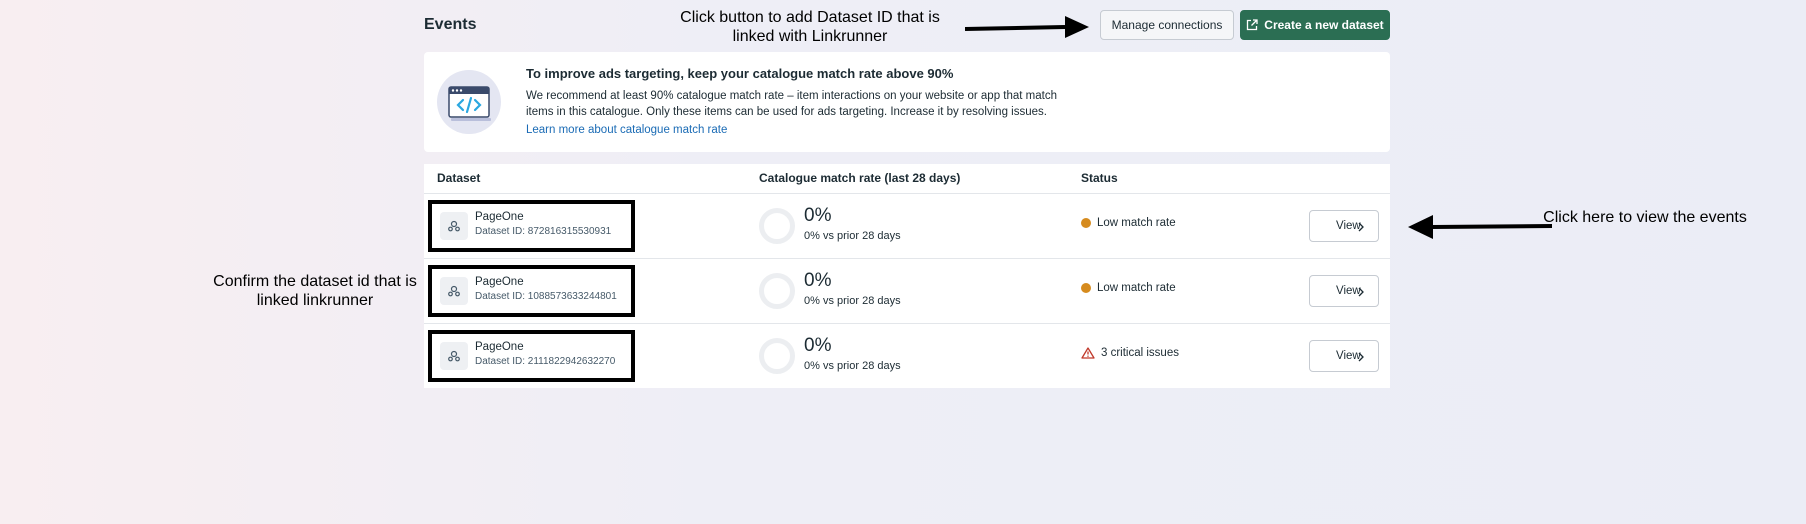 This screenshot has width=1806, height=524. I want to click on annotation-arrow-right, so click(1027, 27).